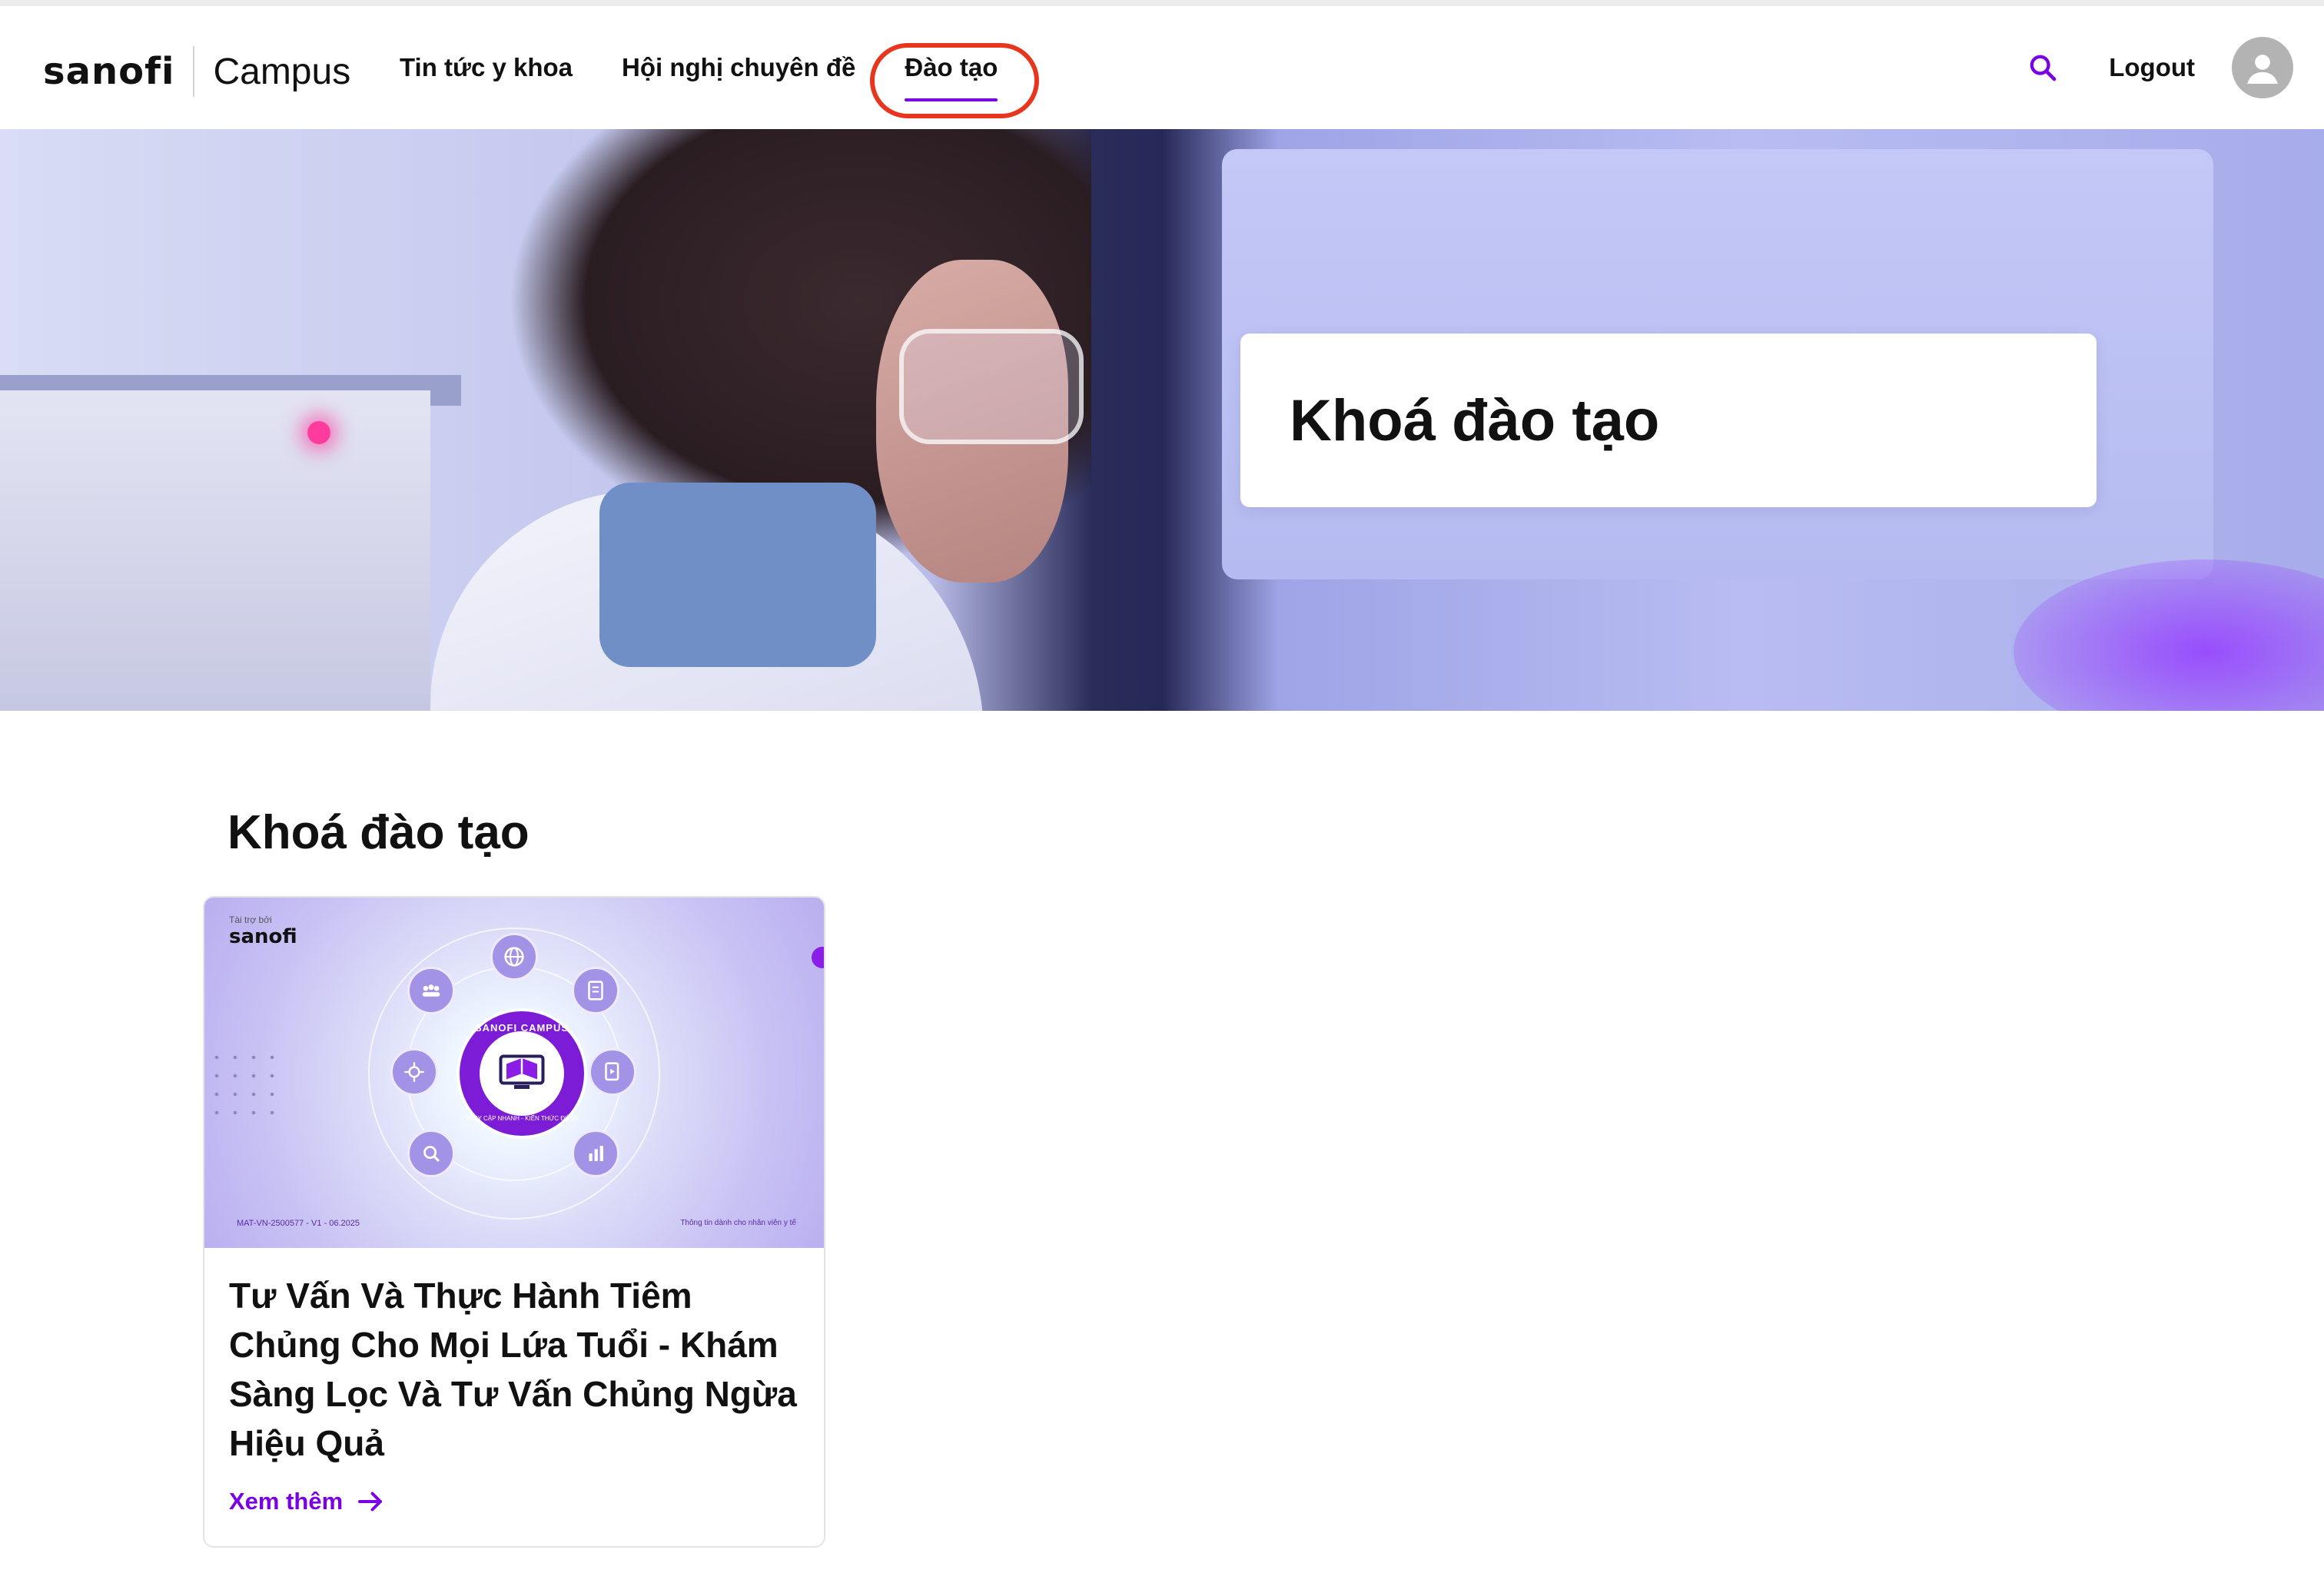 The height and width of the screenshot is (1593, 2324). Describe the element at coordinates (522, 1118) in the screenshot. I see `badge-subtitle: TRUY CẬP NHANH - KIẾN THỨC ĐÚNG` at that location.